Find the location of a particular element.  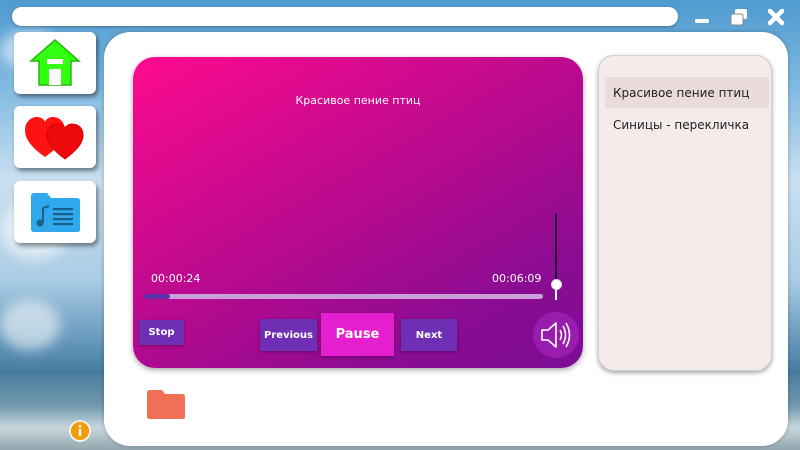

mute-button is located at coordinates (556, 335).